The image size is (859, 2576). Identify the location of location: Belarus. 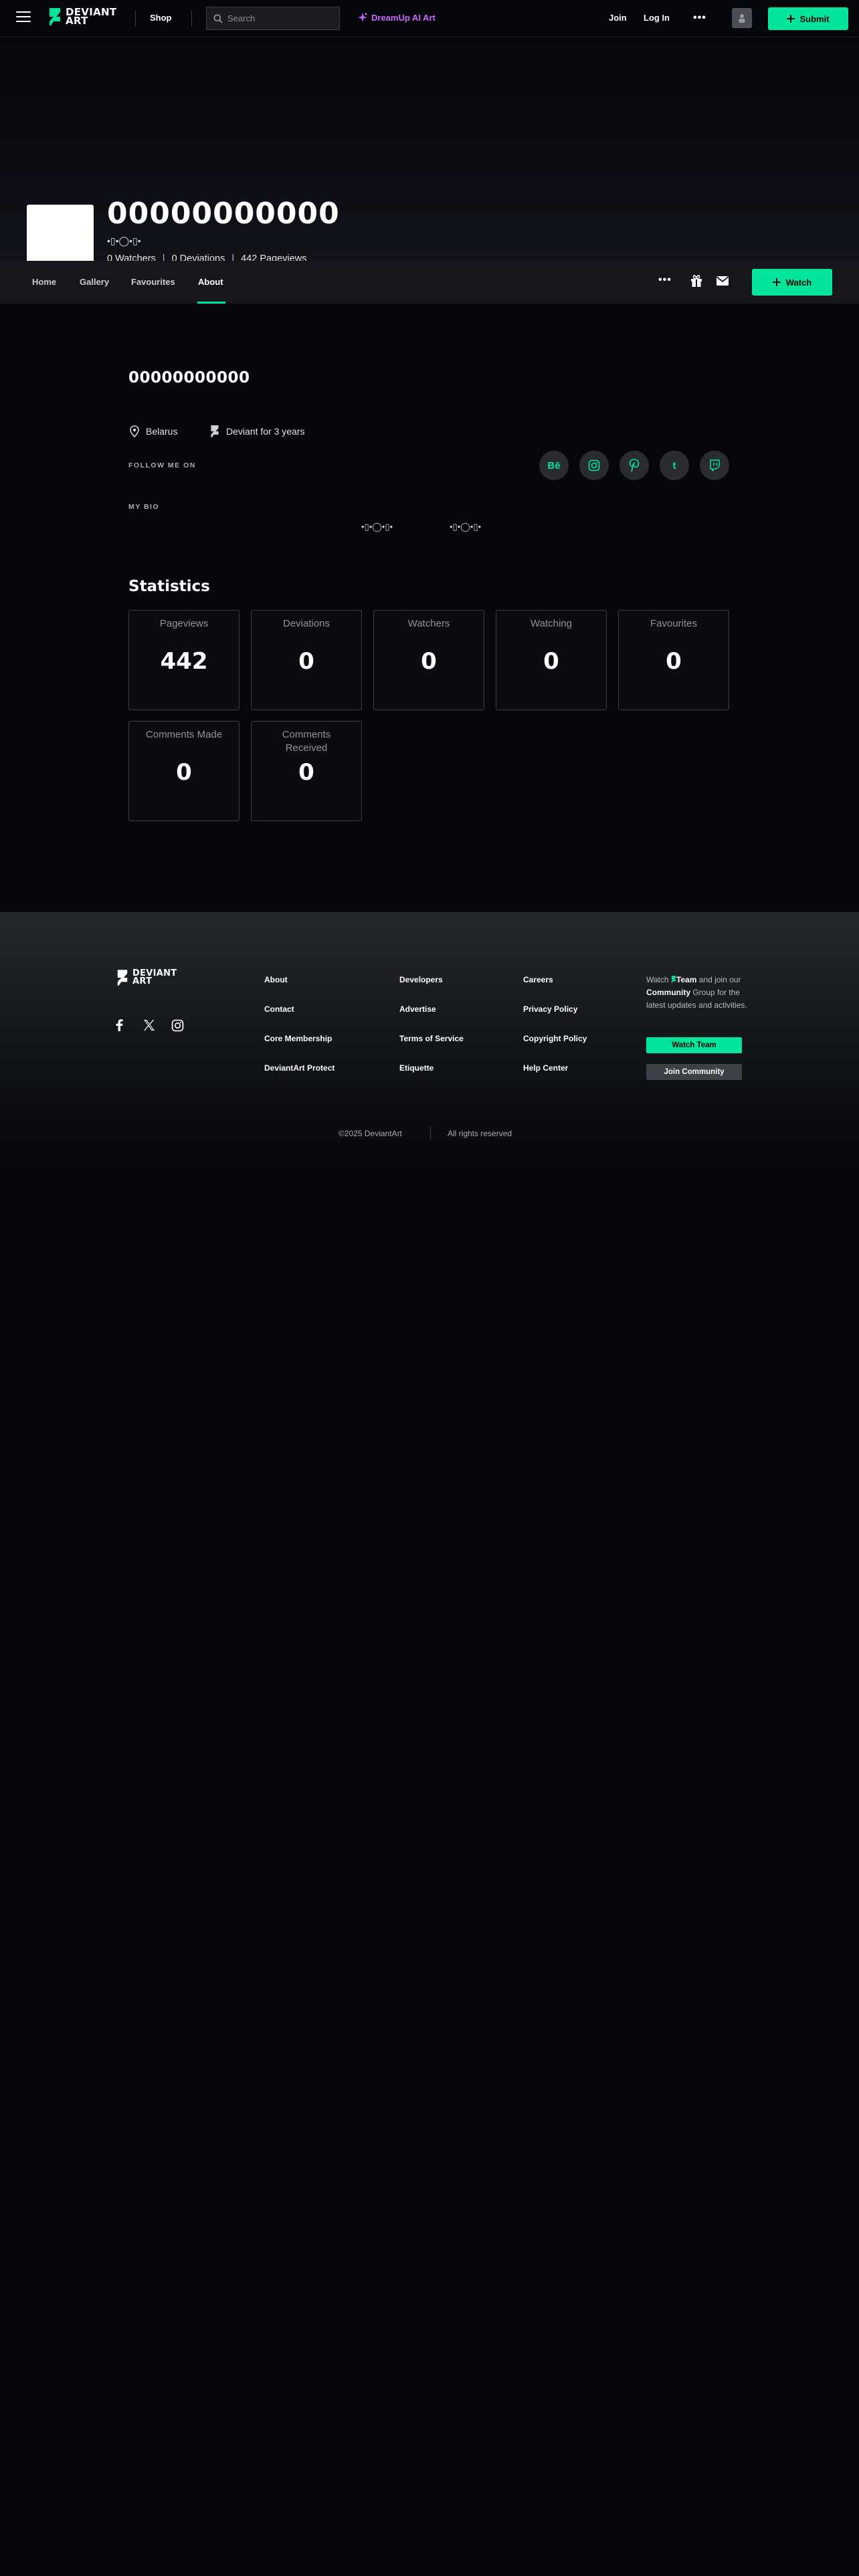
(153, 431).